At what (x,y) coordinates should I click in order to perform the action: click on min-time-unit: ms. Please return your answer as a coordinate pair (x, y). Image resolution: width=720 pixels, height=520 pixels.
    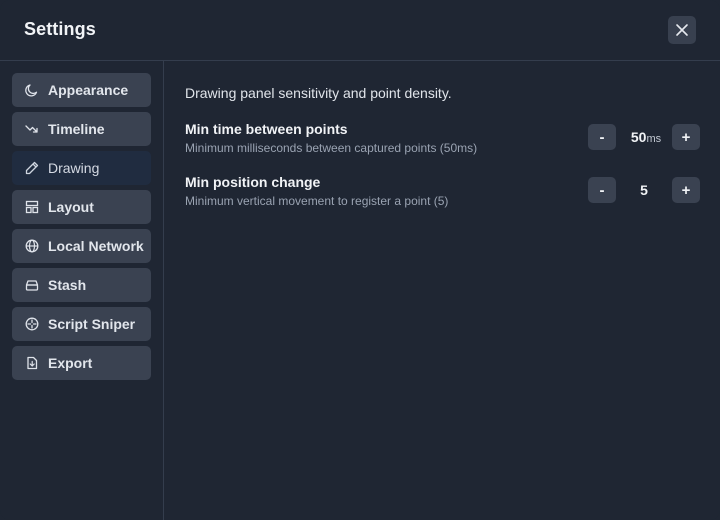
    Looking at the image, I should click on (654, 139).